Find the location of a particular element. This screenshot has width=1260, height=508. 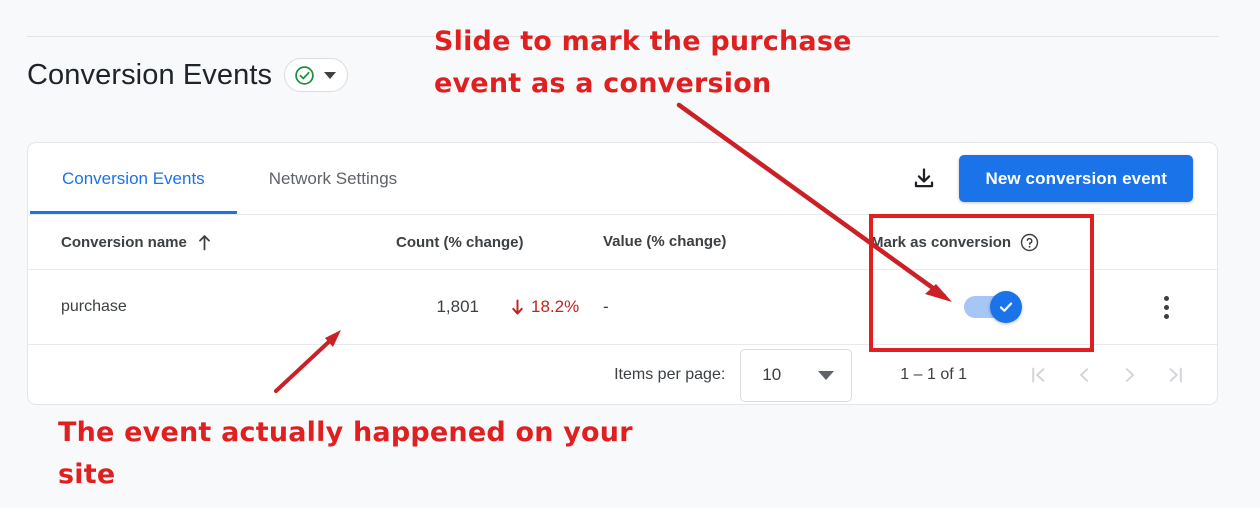

toggle-knob is located at coordinates (1006, 307).